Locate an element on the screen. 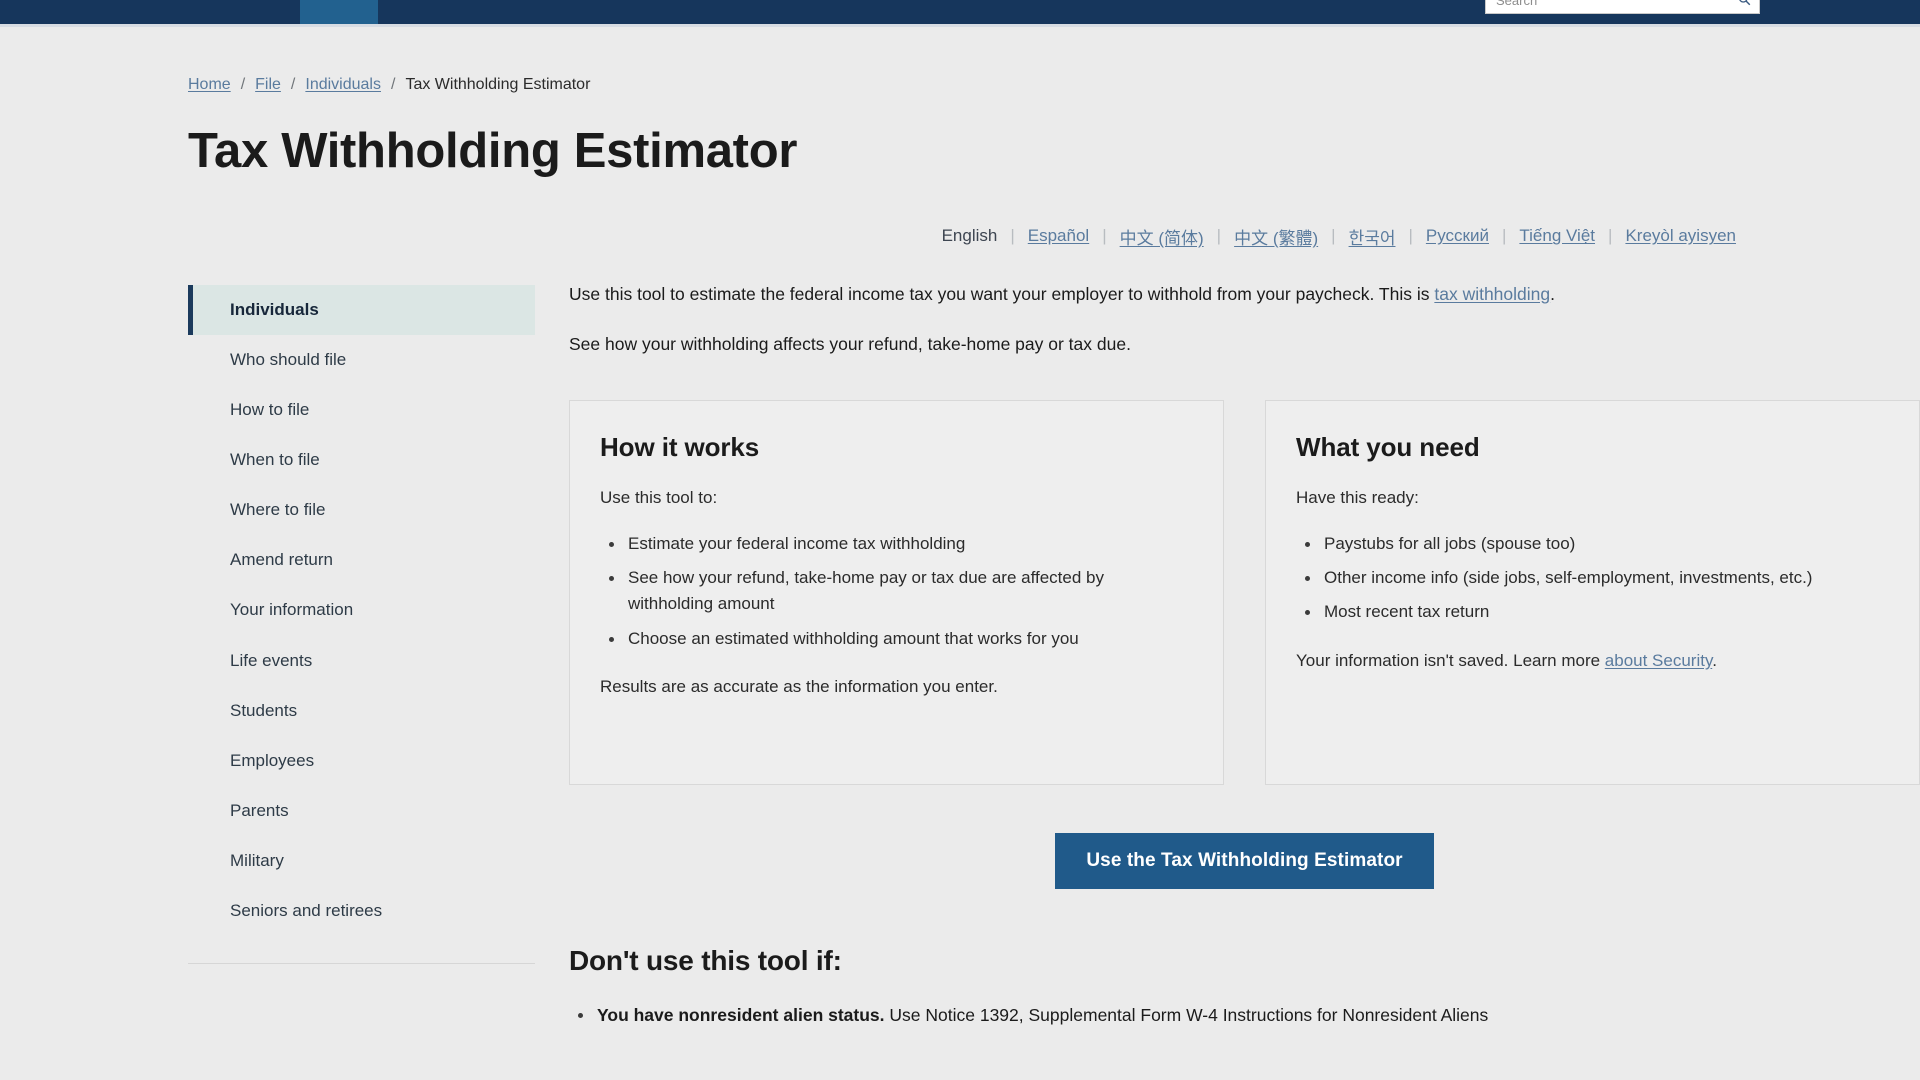 This screenshot has height=1080, width=1920. list-item: Paystubs for all jobs (spouse too) is located at coordinates (1592, 544).